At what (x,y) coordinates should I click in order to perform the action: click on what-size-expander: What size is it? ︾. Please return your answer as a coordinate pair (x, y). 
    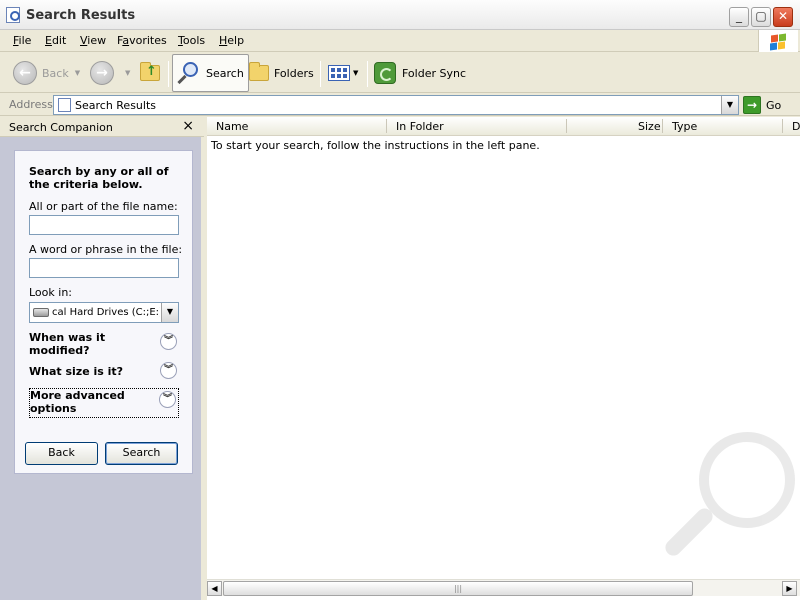
    Looking at the image, I should click on (104, 370).